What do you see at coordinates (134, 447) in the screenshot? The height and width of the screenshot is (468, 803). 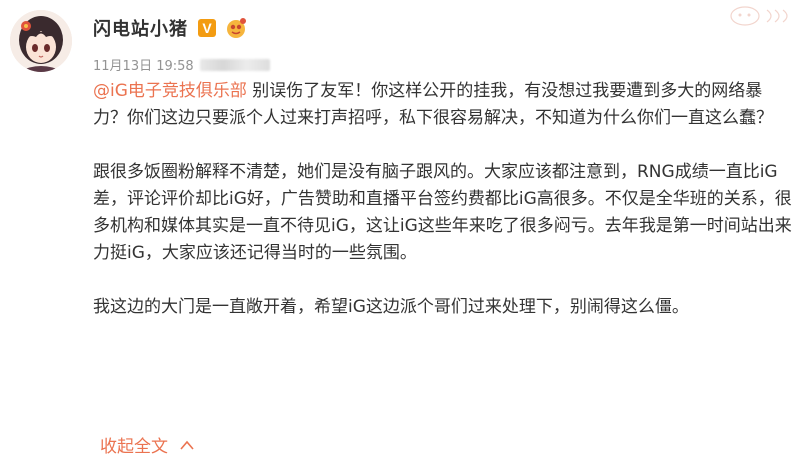 I see `collapse-label: 收起全文` at bounding box center [134, 447].